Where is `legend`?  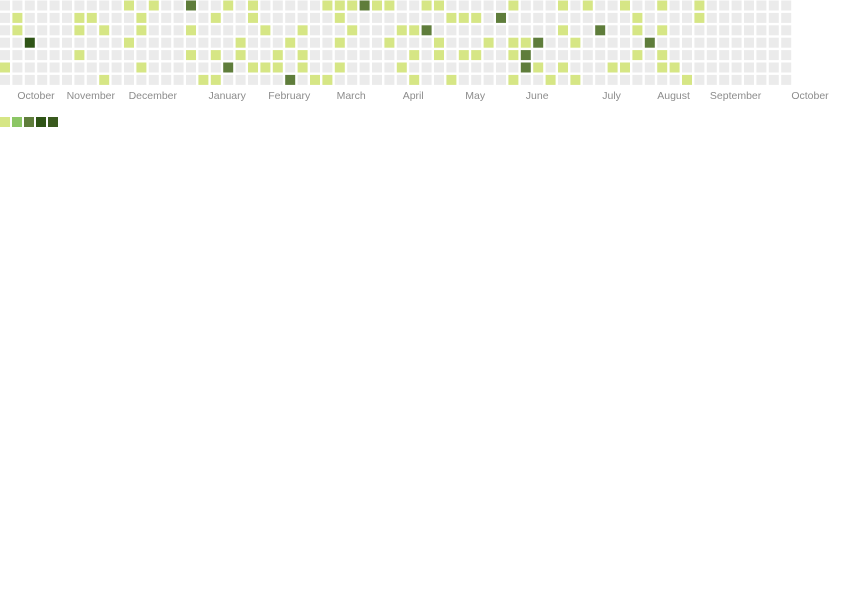
legend is located at coordinates (29, 122).